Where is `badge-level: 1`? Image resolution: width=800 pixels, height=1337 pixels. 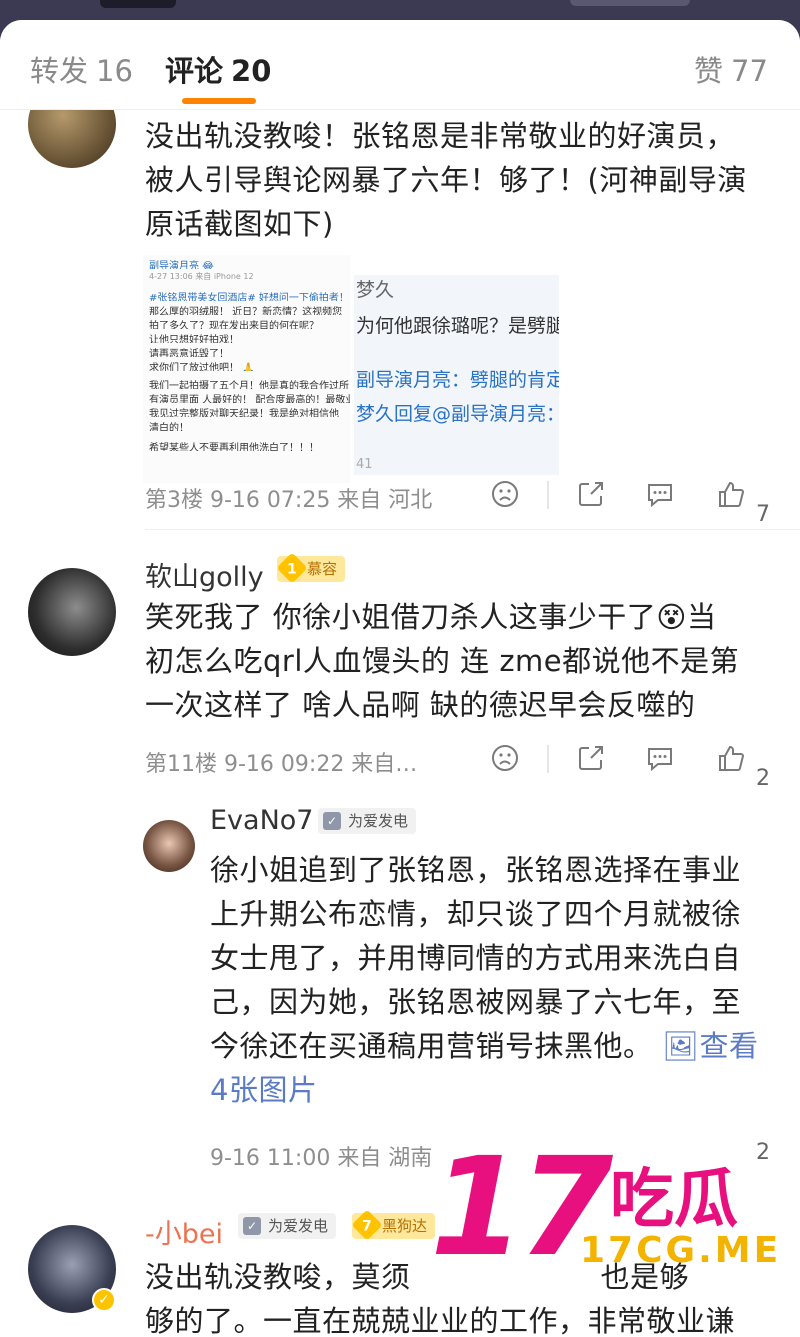
badge-level: 1 is located at coordinates (292, 569).